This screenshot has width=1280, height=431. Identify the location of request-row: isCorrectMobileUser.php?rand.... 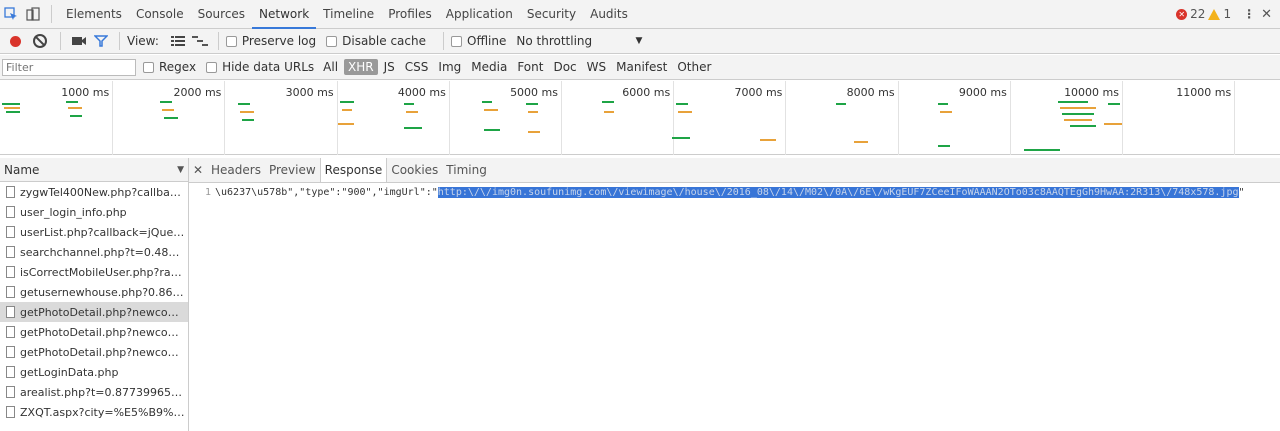
(94, 272).